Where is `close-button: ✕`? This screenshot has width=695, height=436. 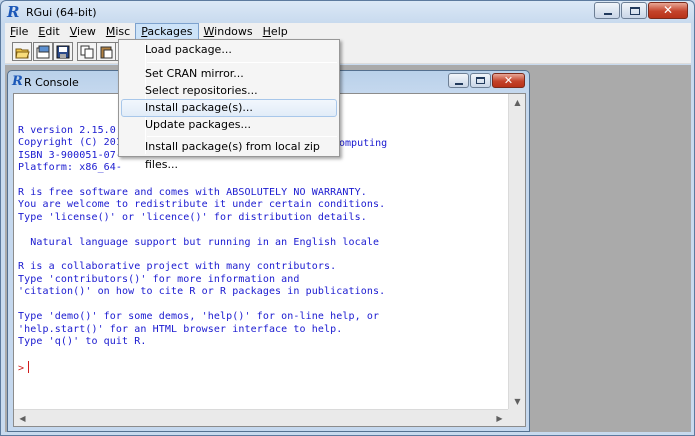 close-button: ✕ is located at coordinates (668, 10).